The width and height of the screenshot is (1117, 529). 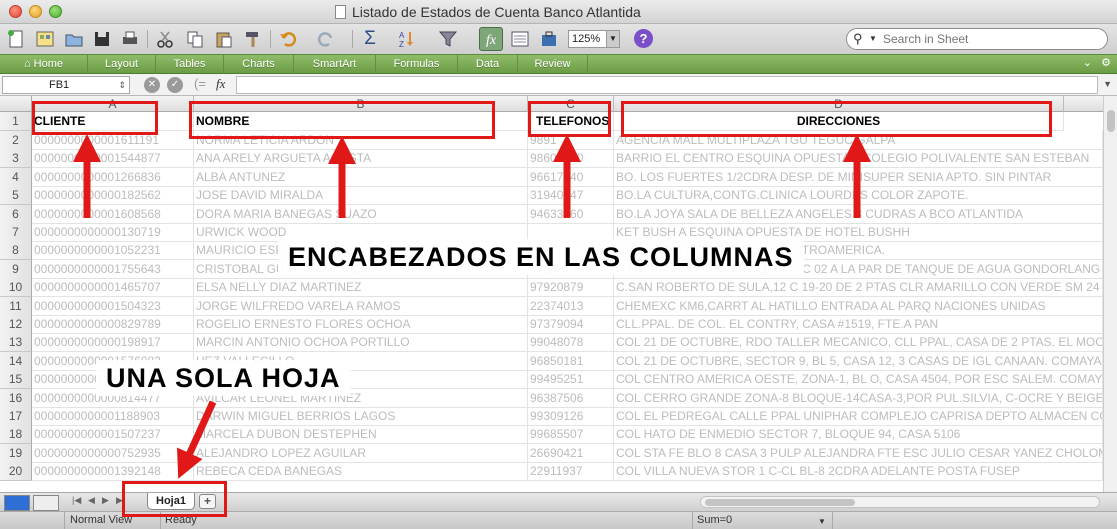 What do you see at coordinates (488, 64) in the screenshot?
I see `tab-data: Data` at bounding box center [488, 64].